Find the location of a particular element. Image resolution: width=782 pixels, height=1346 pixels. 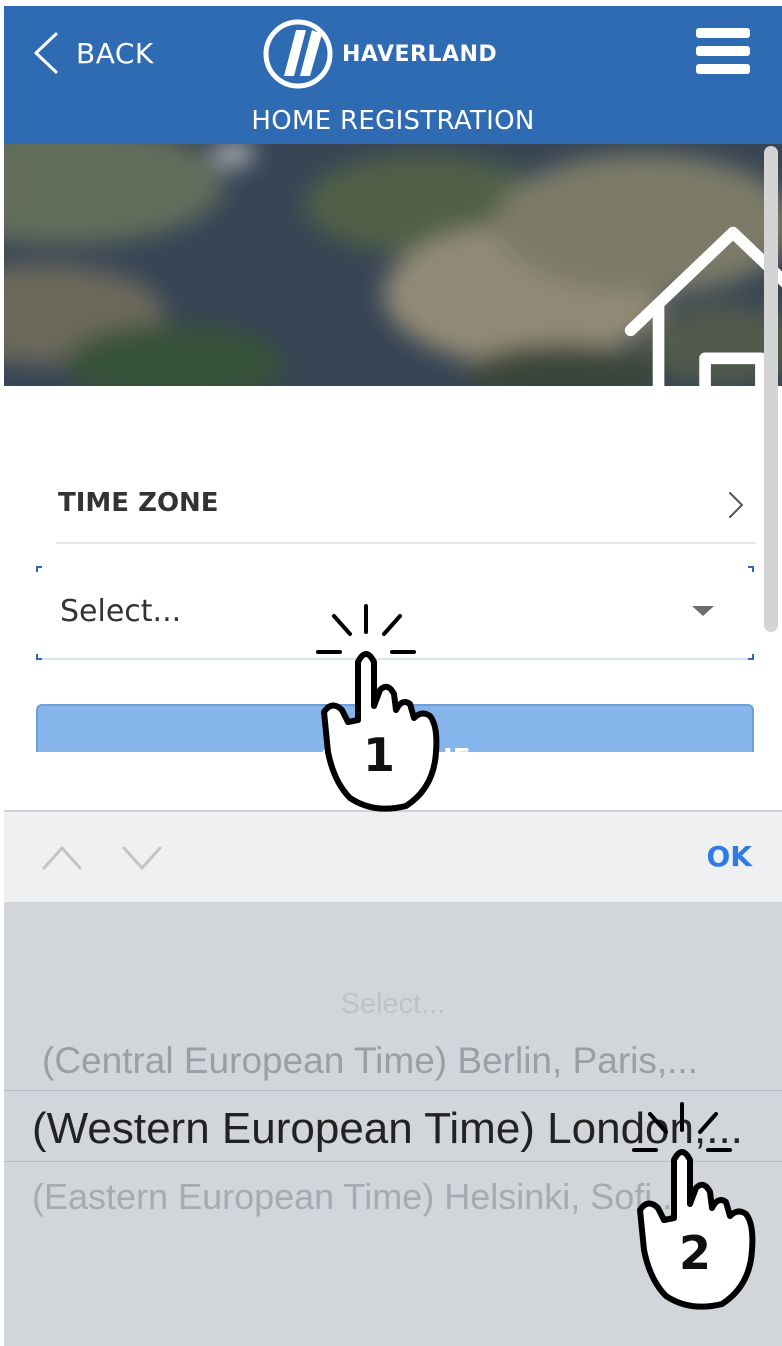

step-number: 2 is located at coordinates (694, 1253).